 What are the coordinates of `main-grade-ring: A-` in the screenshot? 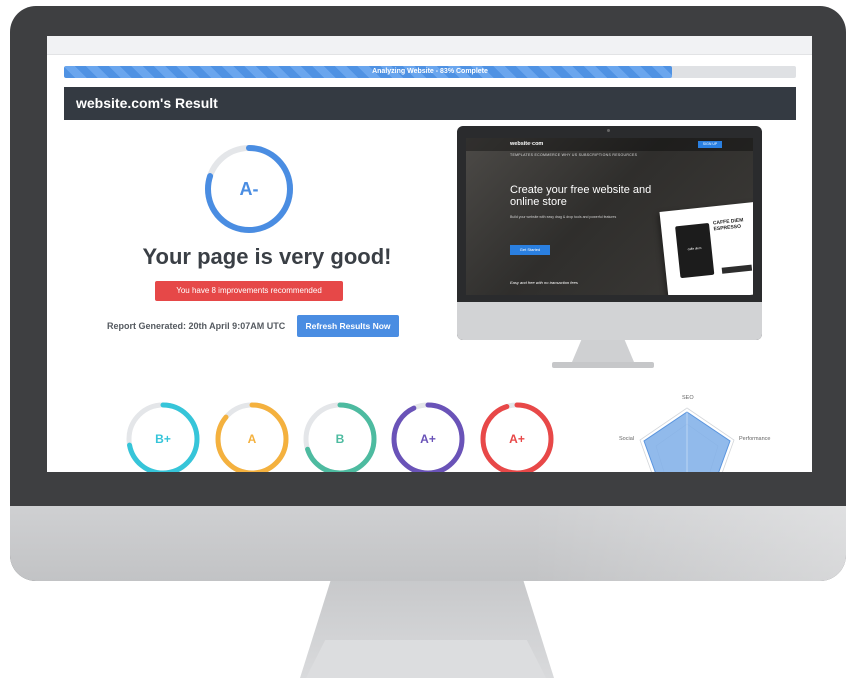 It's located at (249, 189).